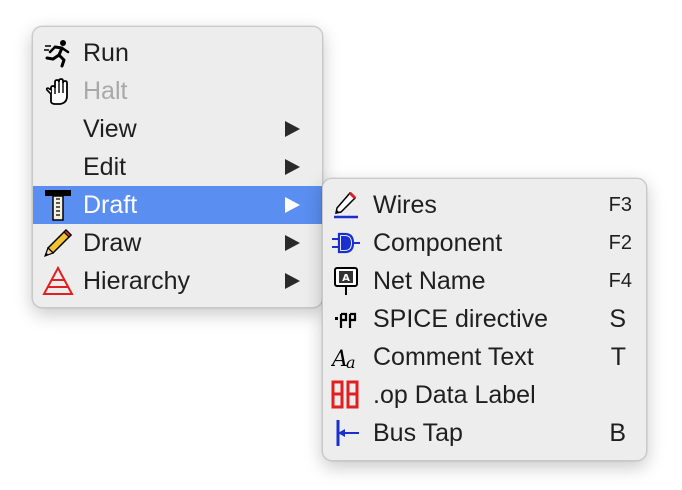 Image resolution: width=682 pixels, height=490 pixels. I want to click on submenu-item-component: Component F2, so click(484, 243).